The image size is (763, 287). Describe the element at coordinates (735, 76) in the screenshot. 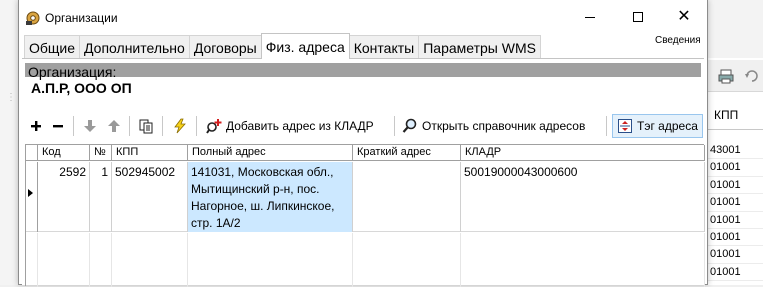

I see `background-toolbar` at that location.